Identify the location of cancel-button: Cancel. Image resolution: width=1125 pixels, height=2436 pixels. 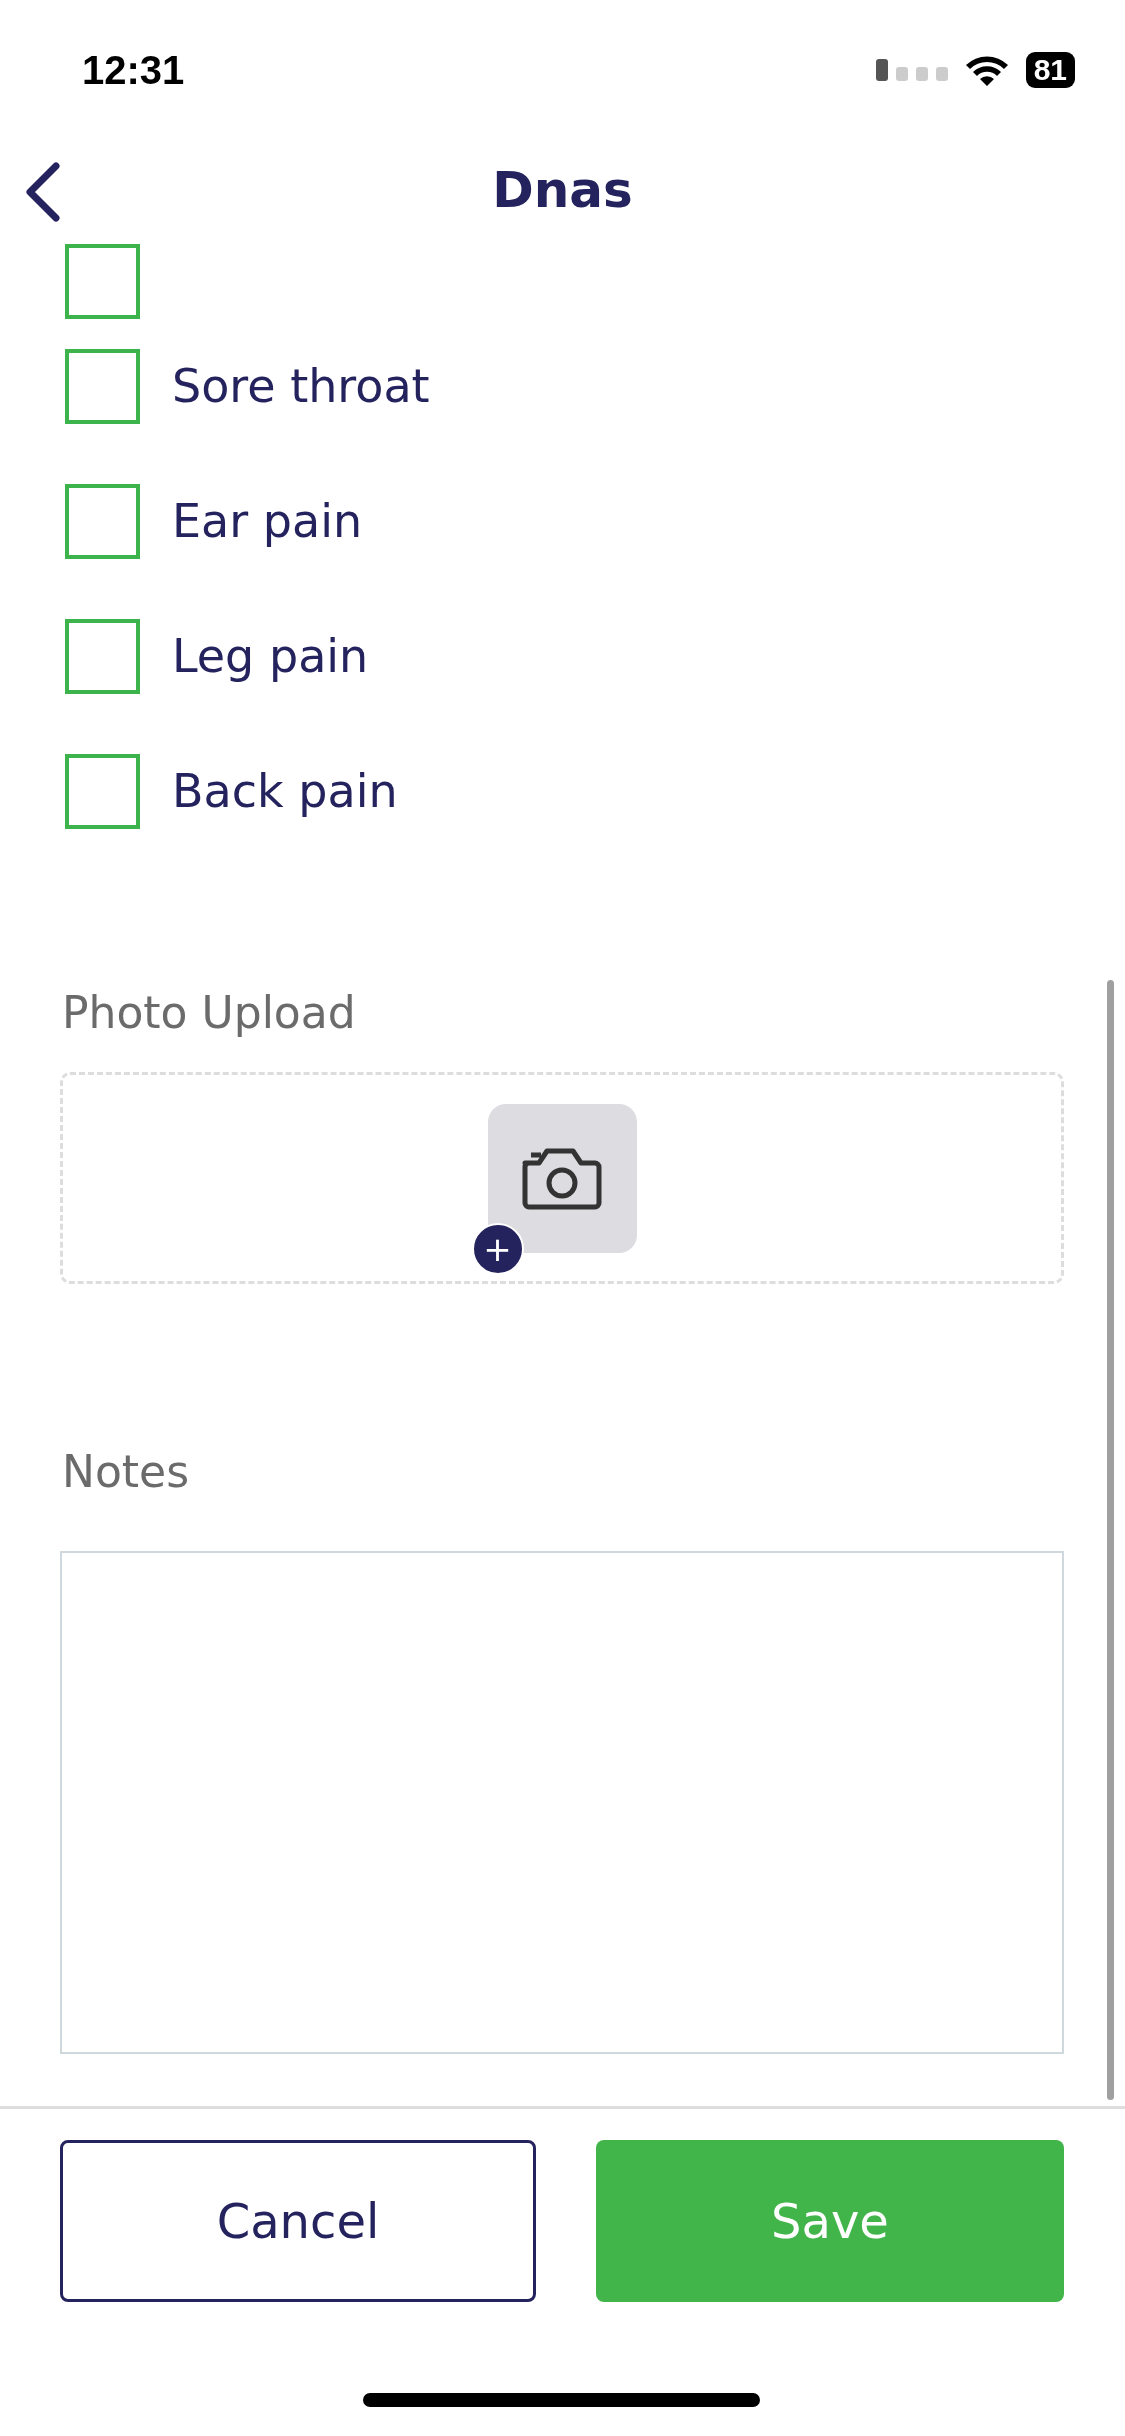
(298, 2221).